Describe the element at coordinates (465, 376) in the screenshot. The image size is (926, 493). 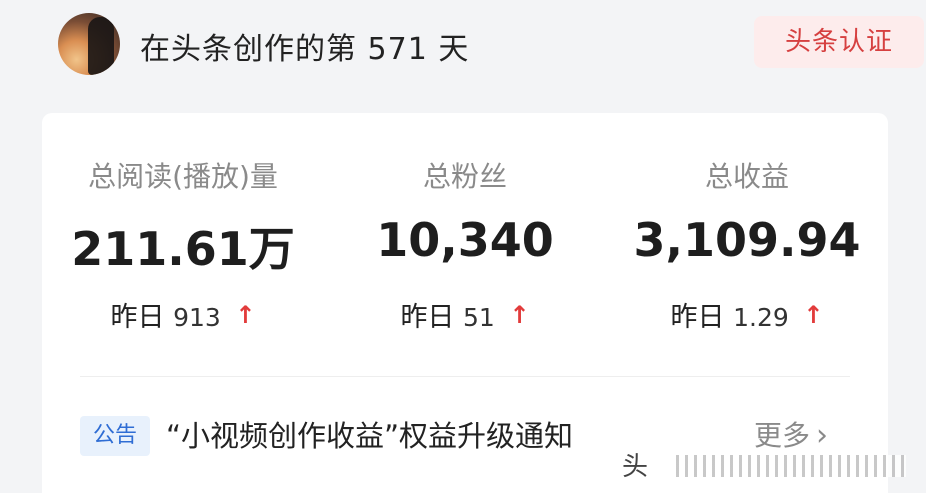
I see `divider` at that location.